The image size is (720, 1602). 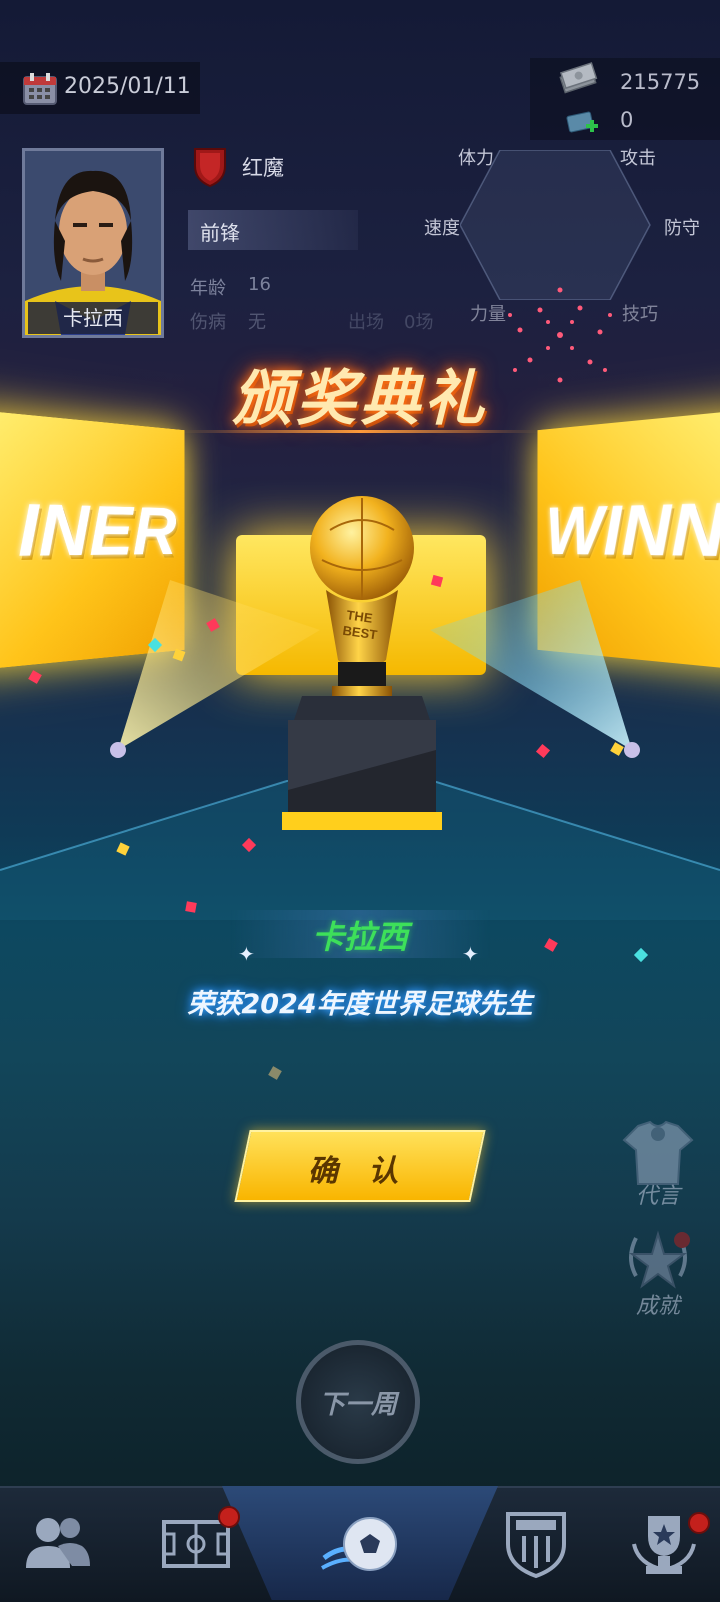 I want to click on award-description: 荣获2024年度世界足球先生, so click(x=360, y=1004).